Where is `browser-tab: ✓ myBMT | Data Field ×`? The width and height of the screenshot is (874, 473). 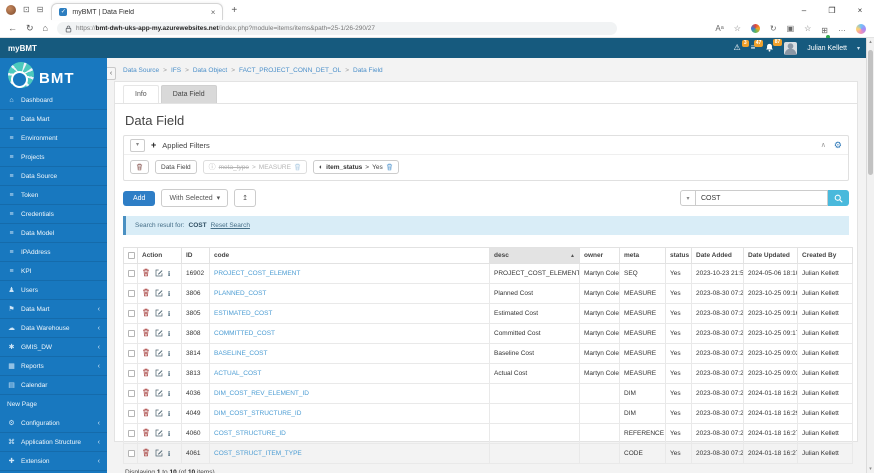
browser-tab: ✓ myBMT | Data Field × is located at coordinates (137, 11).